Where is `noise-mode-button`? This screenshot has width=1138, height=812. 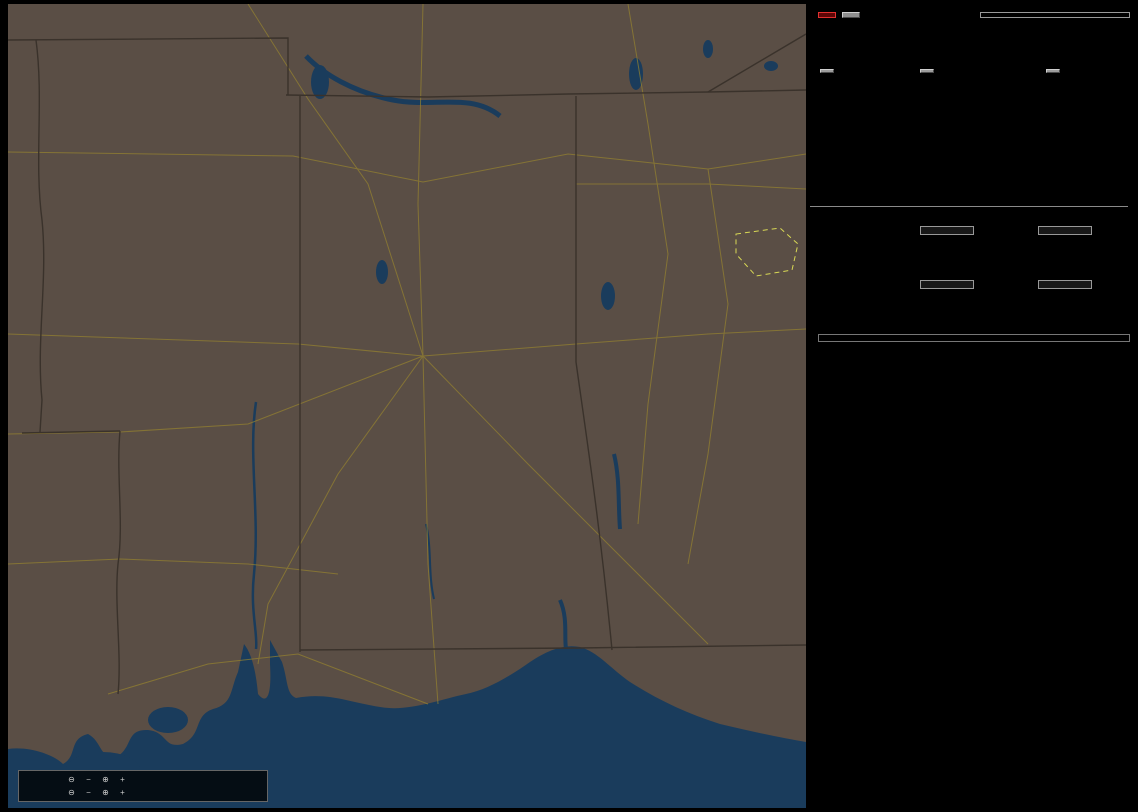 noise-mode-button is located at coordinates (851, 15).